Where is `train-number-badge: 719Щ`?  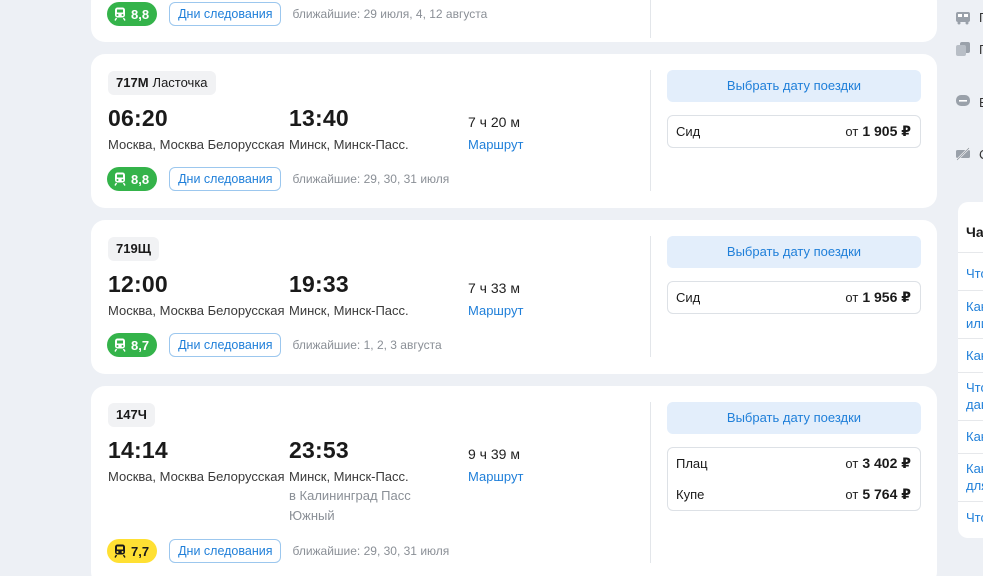
train-number-badge: 719Щ is located at coordinates (133, 249).